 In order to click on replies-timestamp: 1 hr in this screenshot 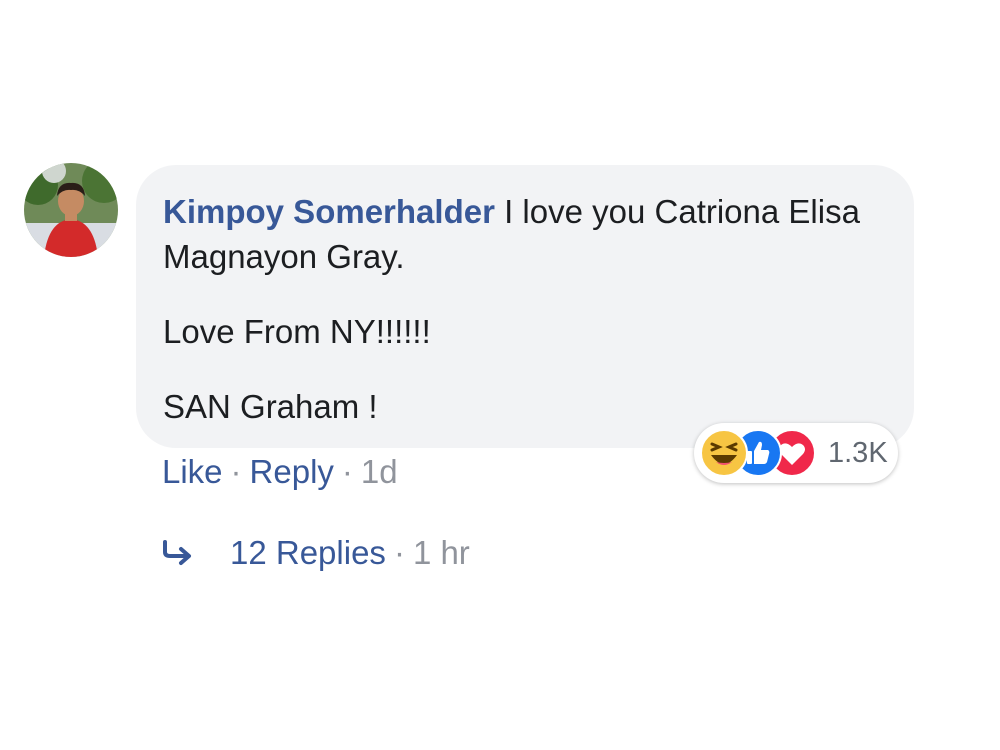, I will do `click(441, 552)`.